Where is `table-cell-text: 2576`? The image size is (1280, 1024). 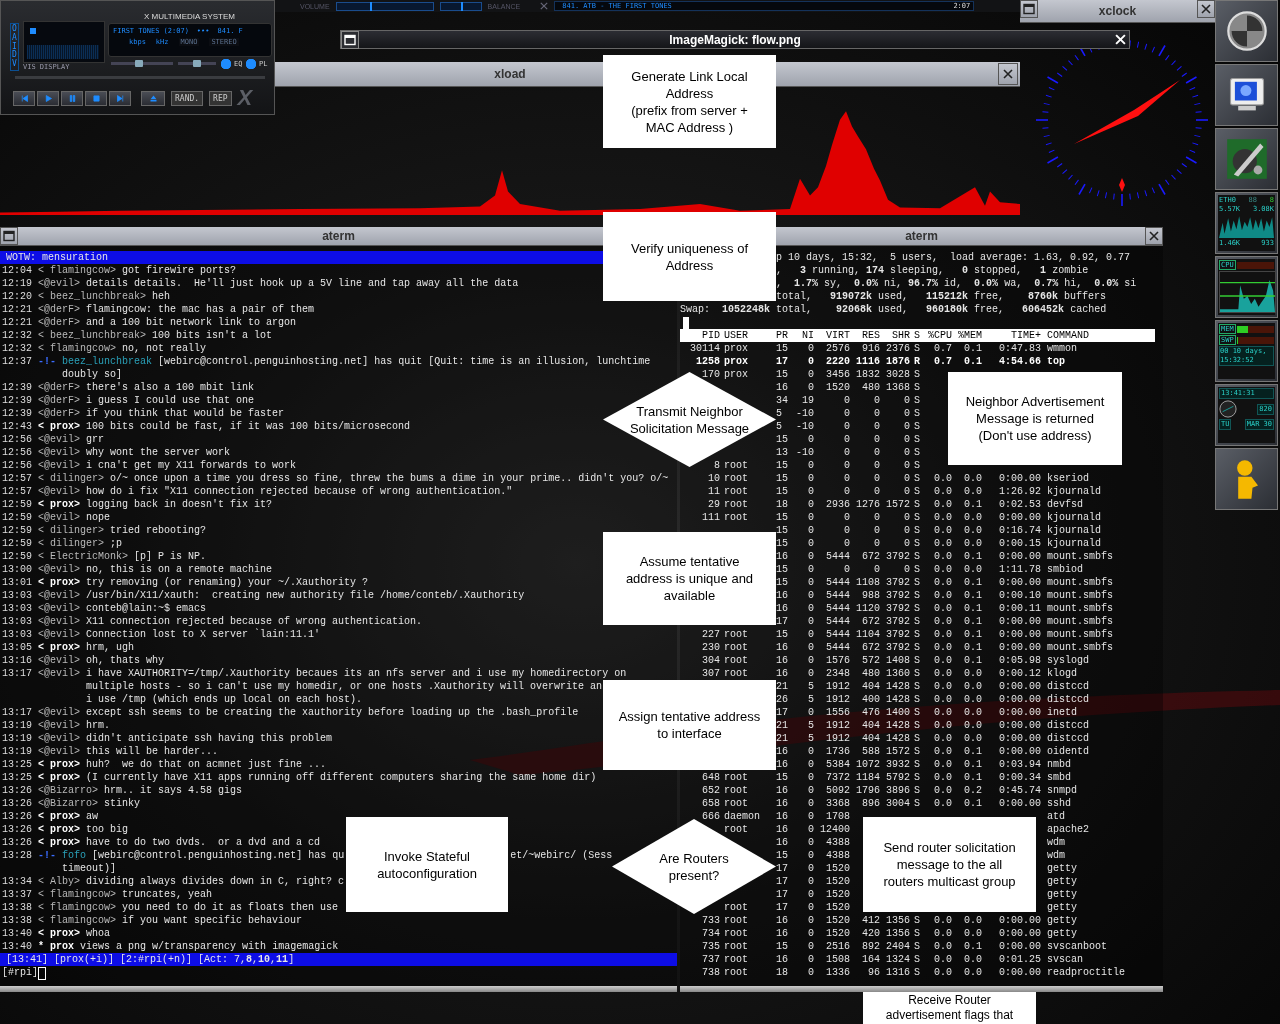 table-cell-text: 2576 is located at coordinates (837, 348).